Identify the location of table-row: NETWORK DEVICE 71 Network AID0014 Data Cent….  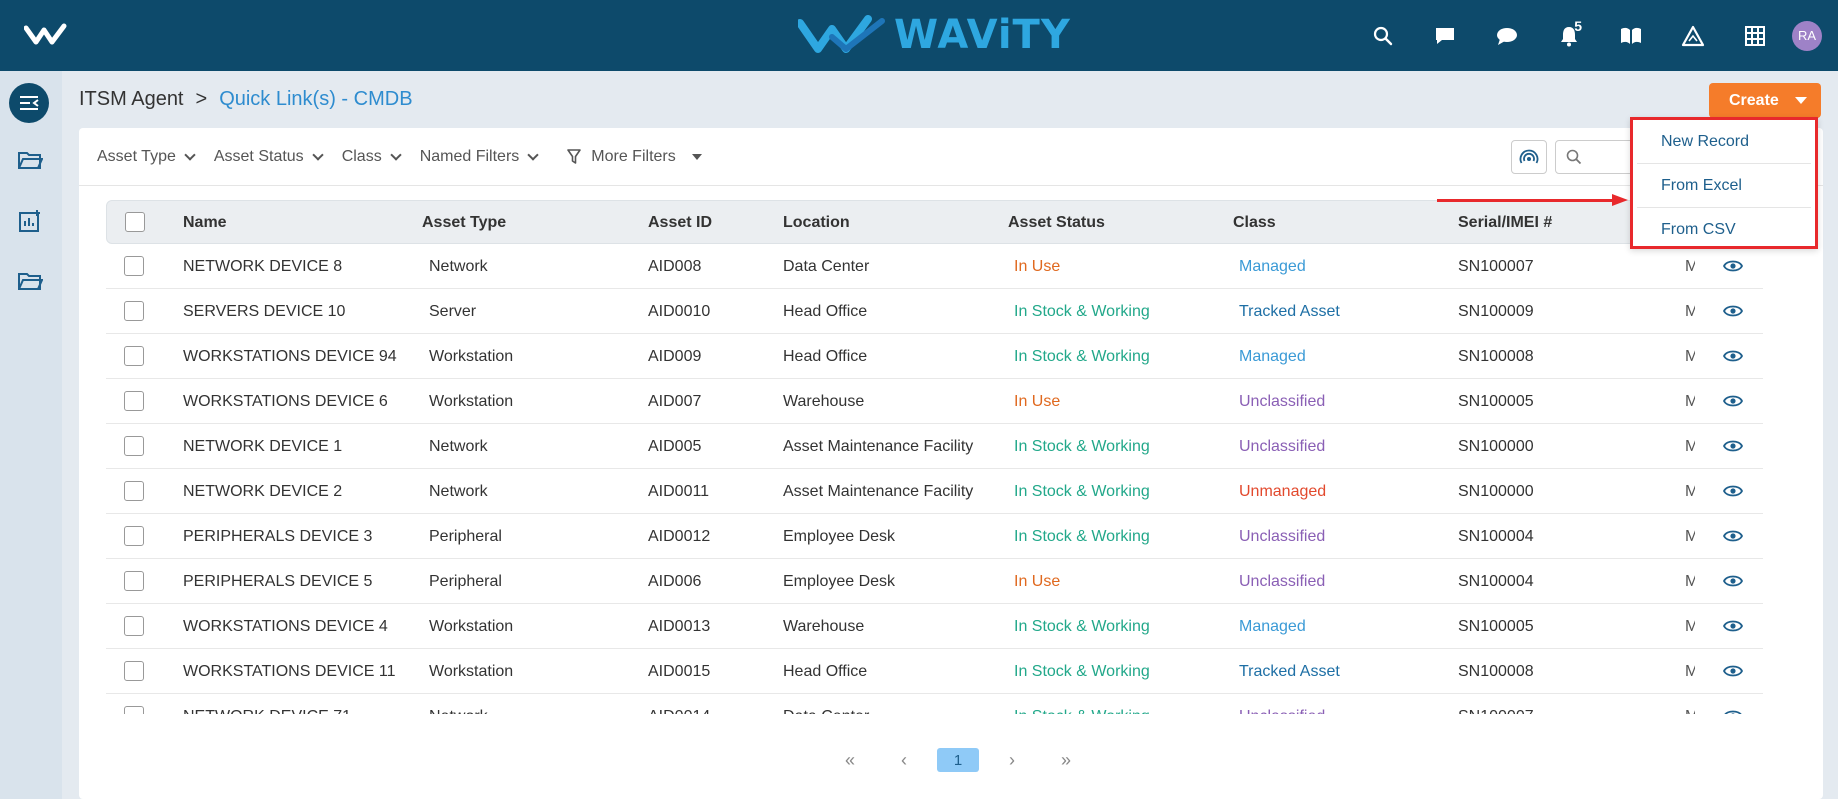
(934, 704).